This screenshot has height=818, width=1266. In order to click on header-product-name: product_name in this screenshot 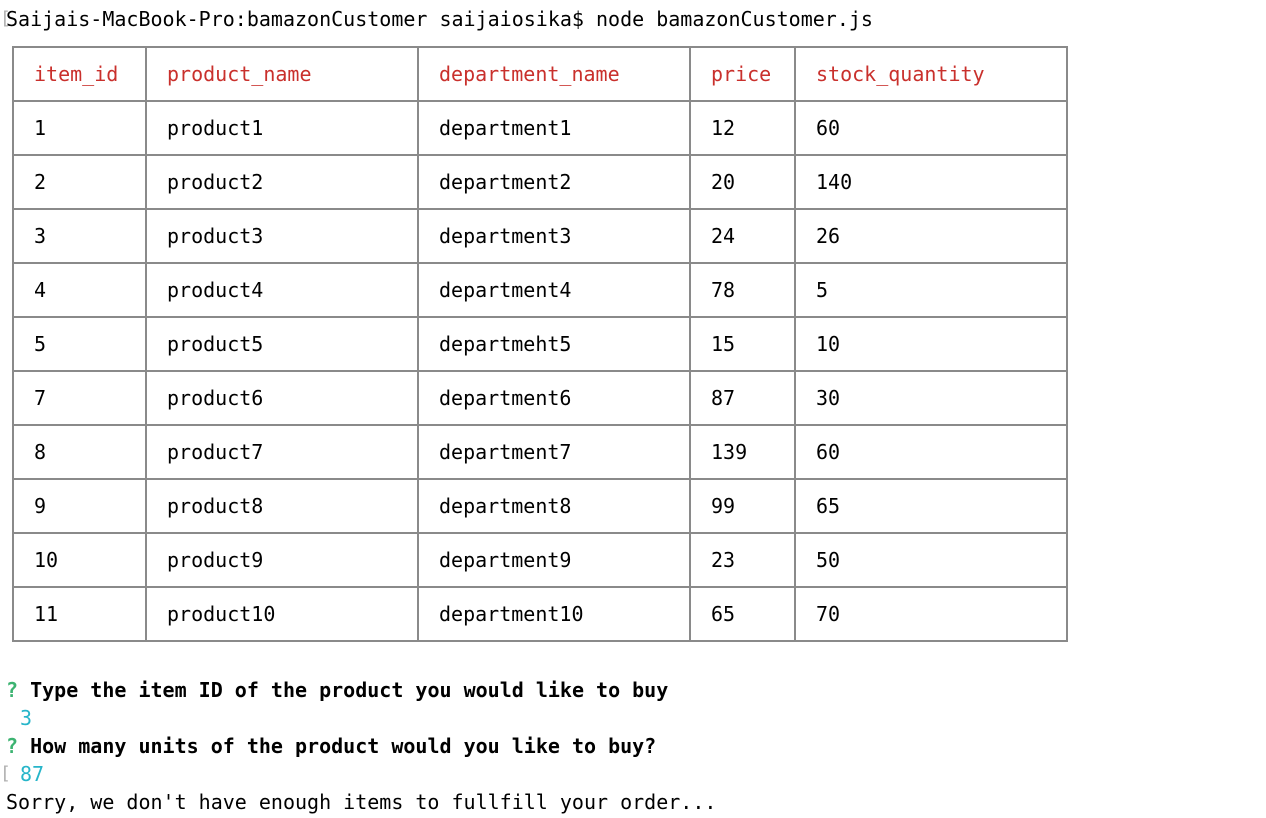, I will do `click(282, 74)`.